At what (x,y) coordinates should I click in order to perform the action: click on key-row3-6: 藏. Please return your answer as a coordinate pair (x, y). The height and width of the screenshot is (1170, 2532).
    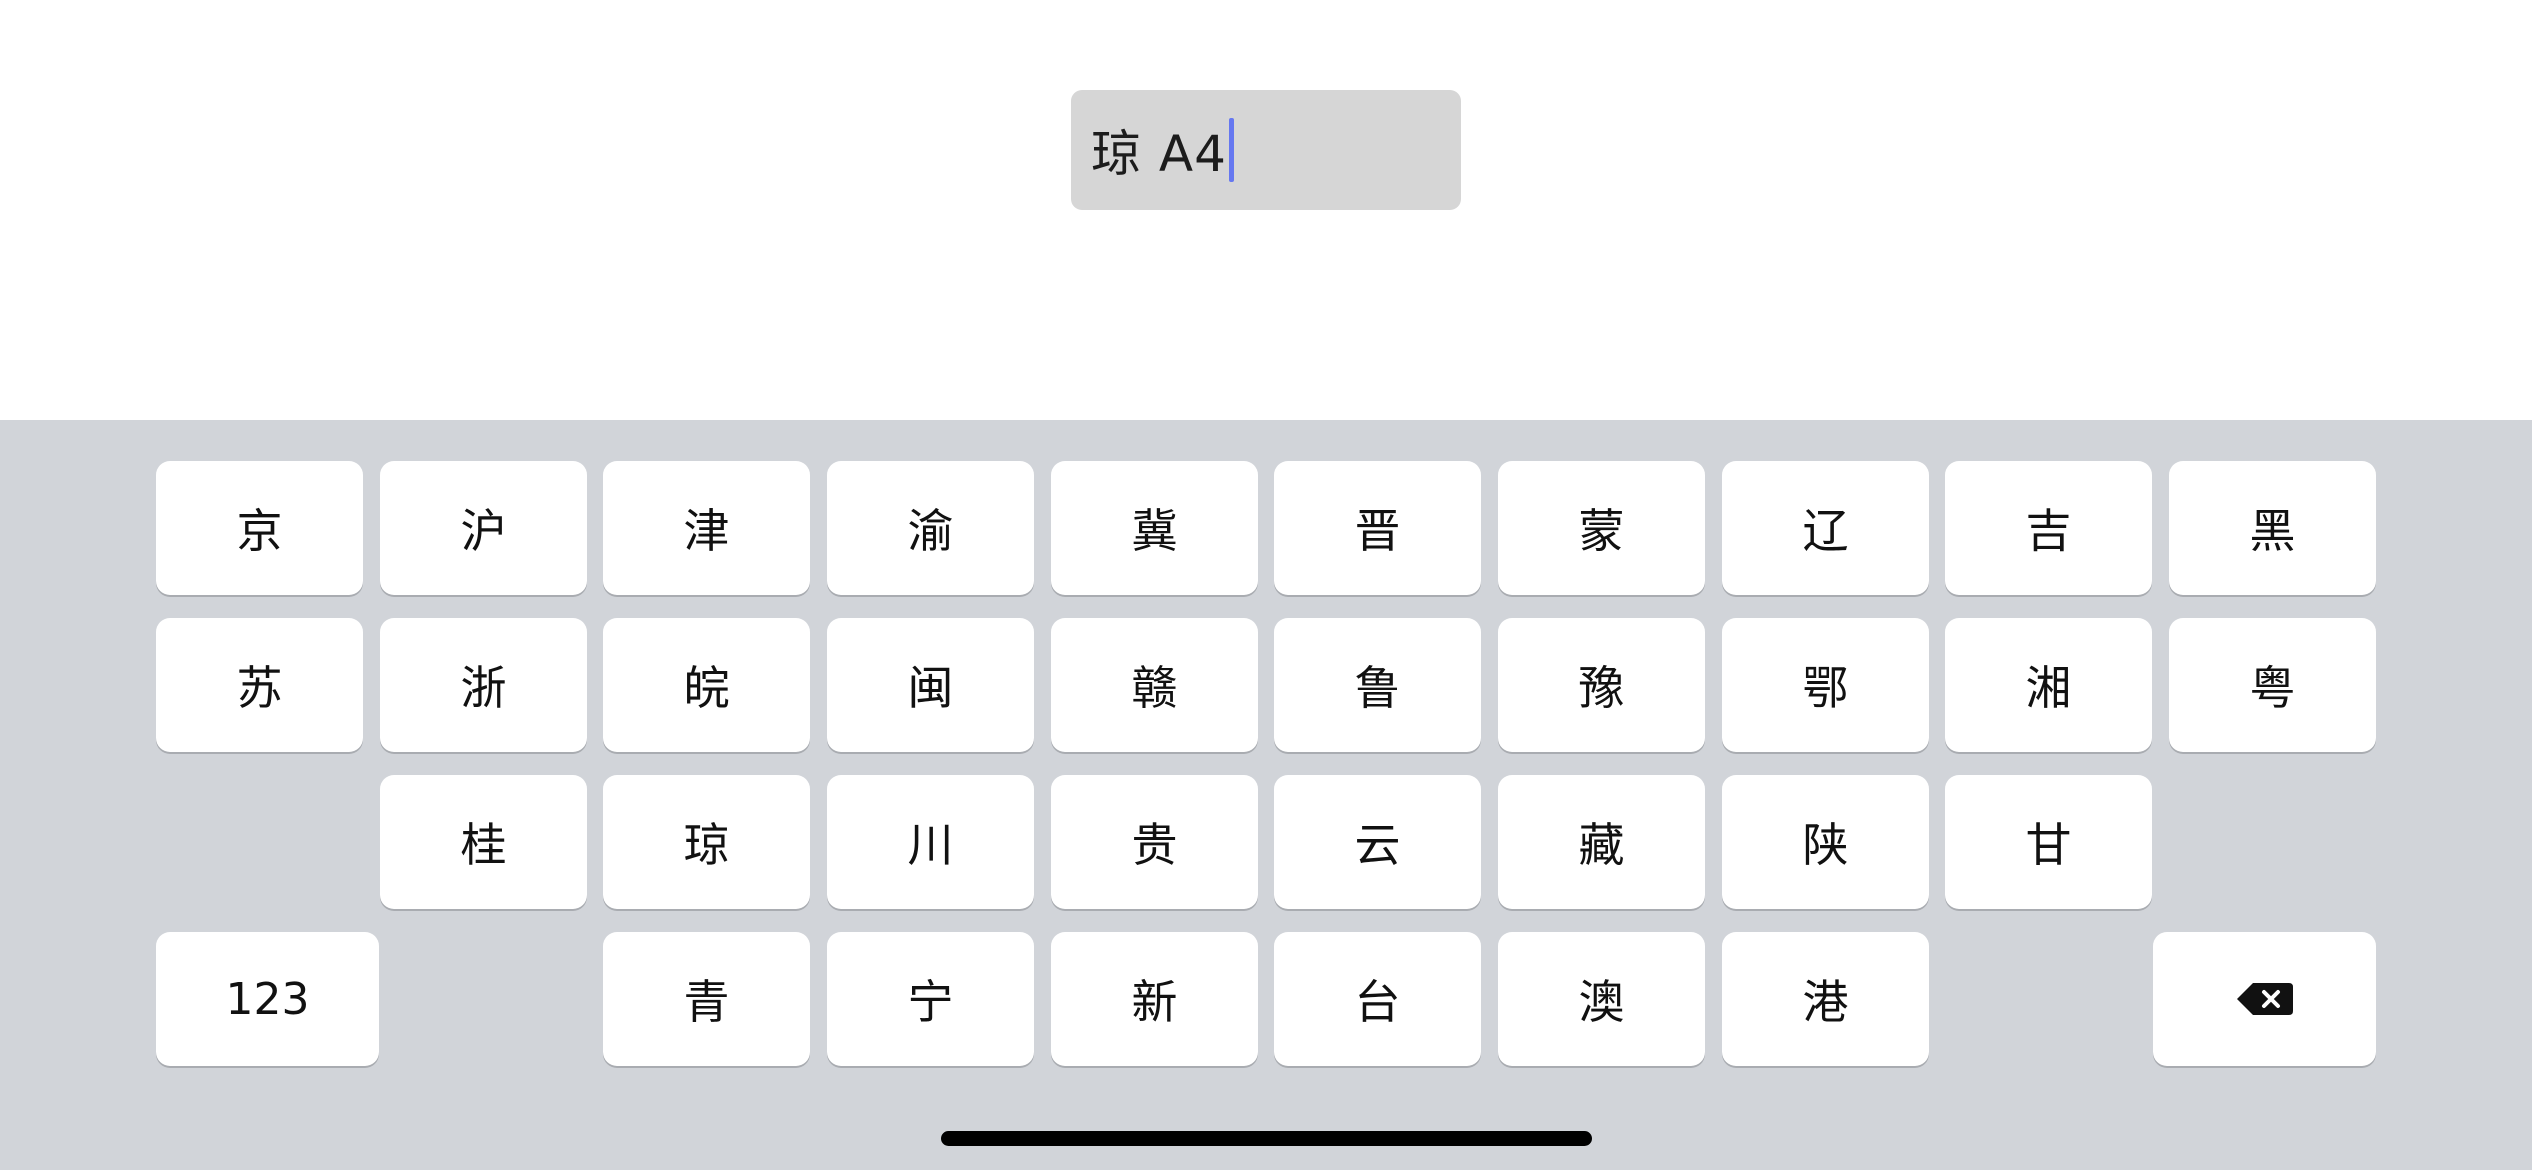
    Looking at the image, I should click on (1601, 842).